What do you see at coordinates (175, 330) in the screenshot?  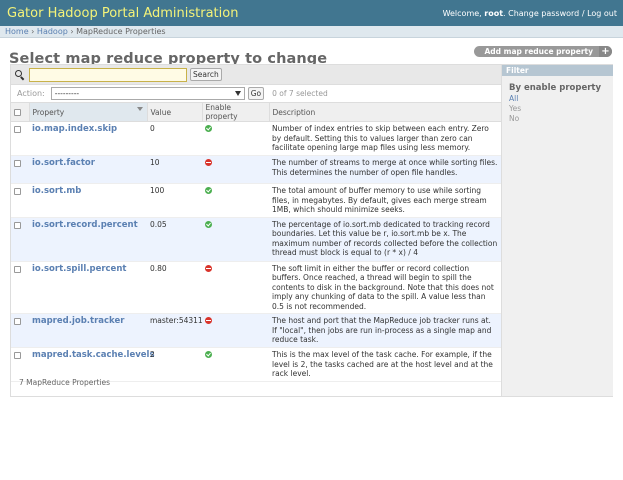 I see `value-cell: master:54311` at bounding box center [175, 330].